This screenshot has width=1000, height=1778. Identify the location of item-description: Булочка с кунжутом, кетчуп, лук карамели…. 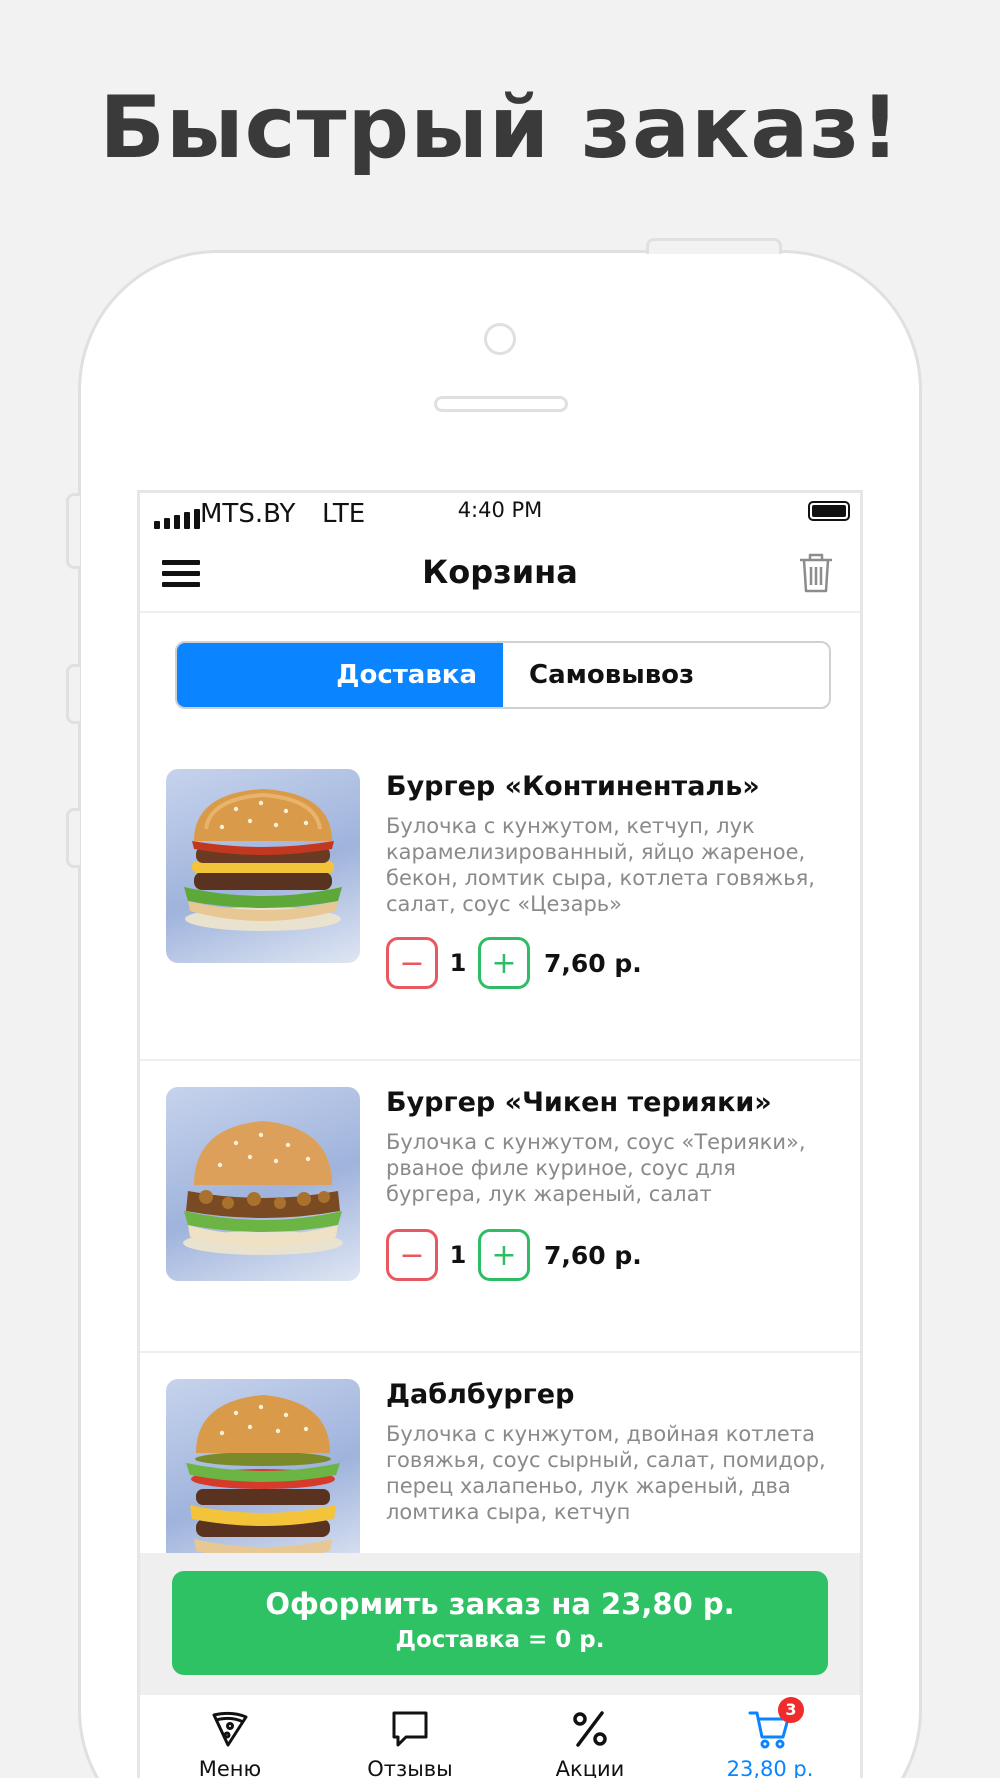
(600, 865).